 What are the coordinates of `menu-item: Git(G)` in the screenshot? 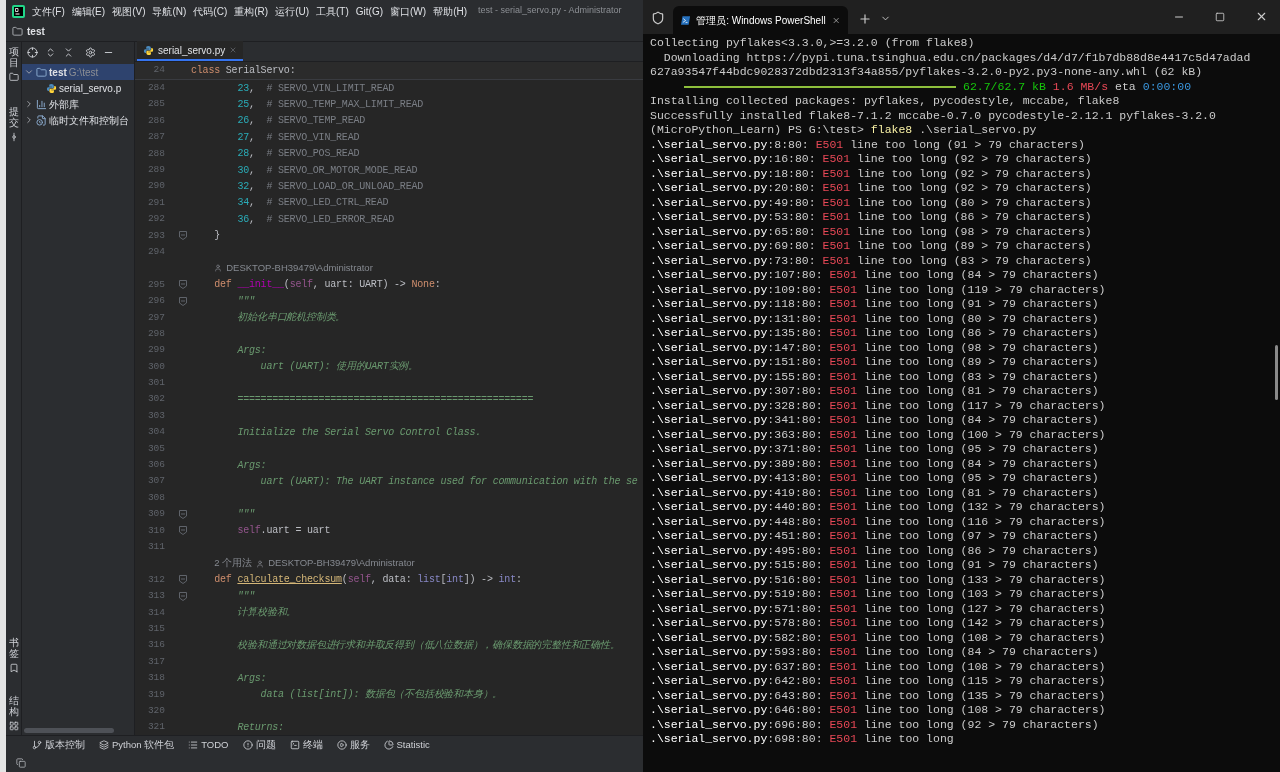 It's located at (369, 11).